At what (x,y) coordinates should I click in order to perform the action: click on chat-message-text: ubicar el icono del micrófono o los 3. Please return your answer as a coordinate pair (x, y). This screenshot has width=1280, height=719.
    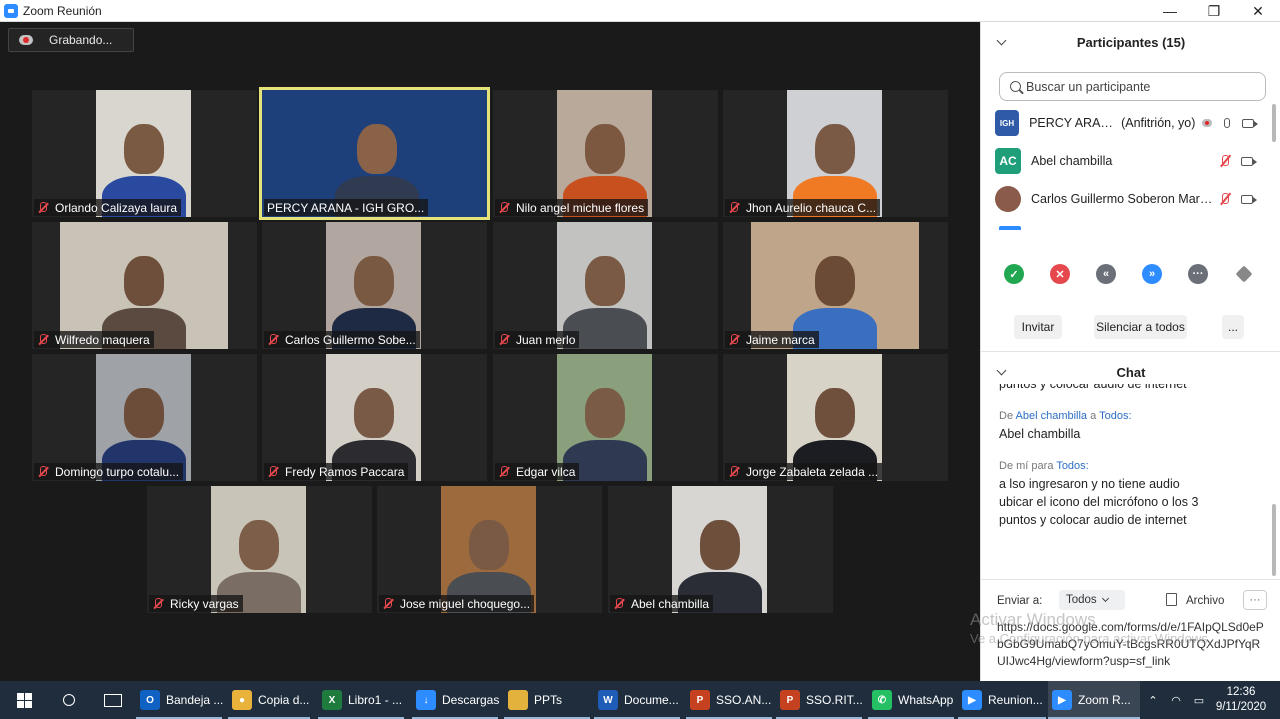
    Looking at the image, I should click on (1099, 502).